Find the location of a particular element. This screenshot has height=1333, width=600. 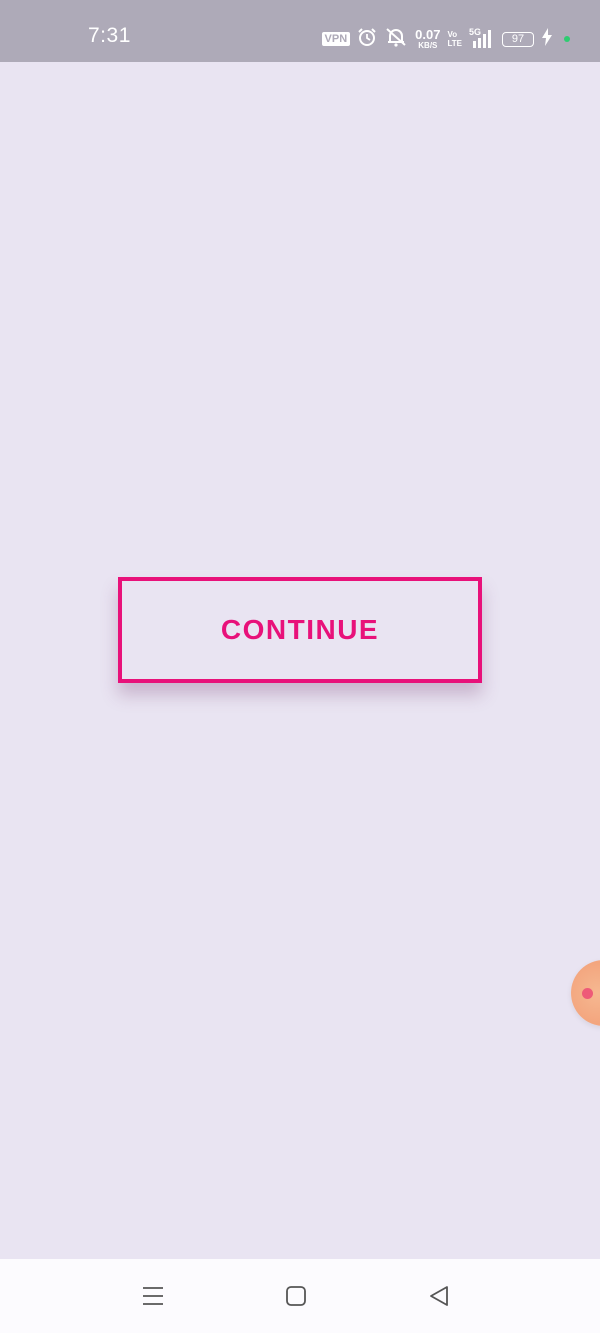

menu-icon is located at coordinates (153, 1296).